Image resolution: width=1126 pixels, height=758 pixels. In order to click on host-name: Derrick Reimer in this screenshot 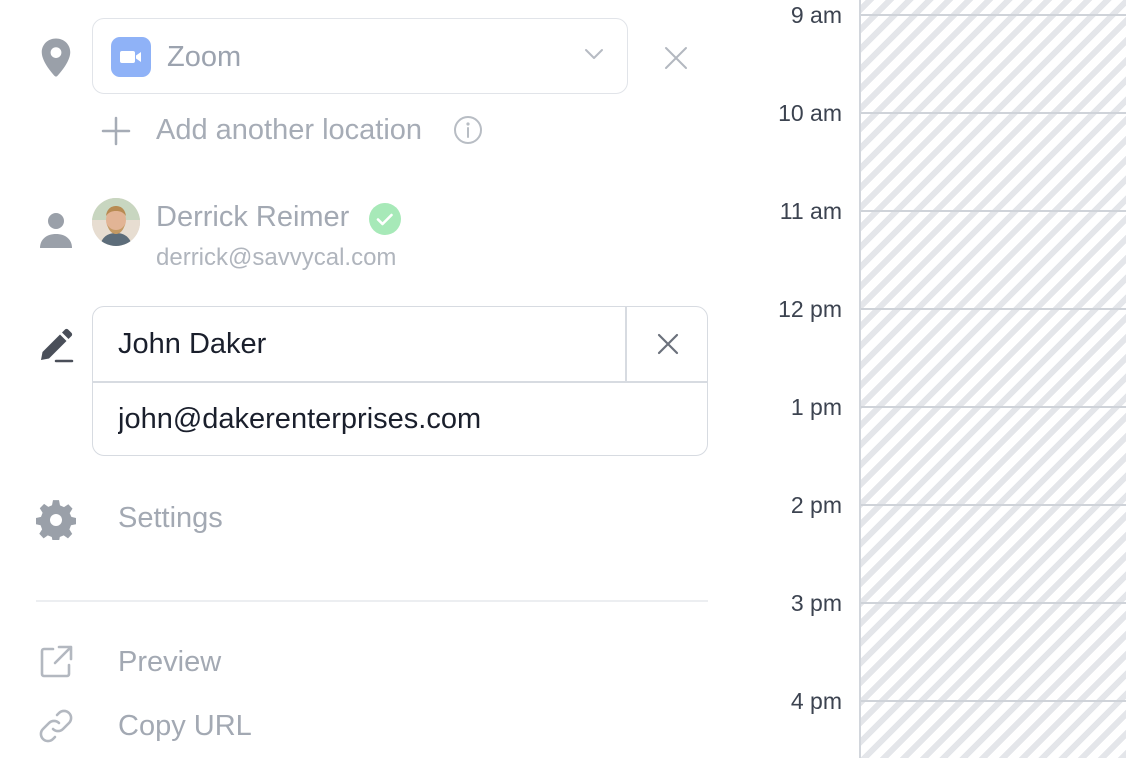, I will do `click(253, 217)`.